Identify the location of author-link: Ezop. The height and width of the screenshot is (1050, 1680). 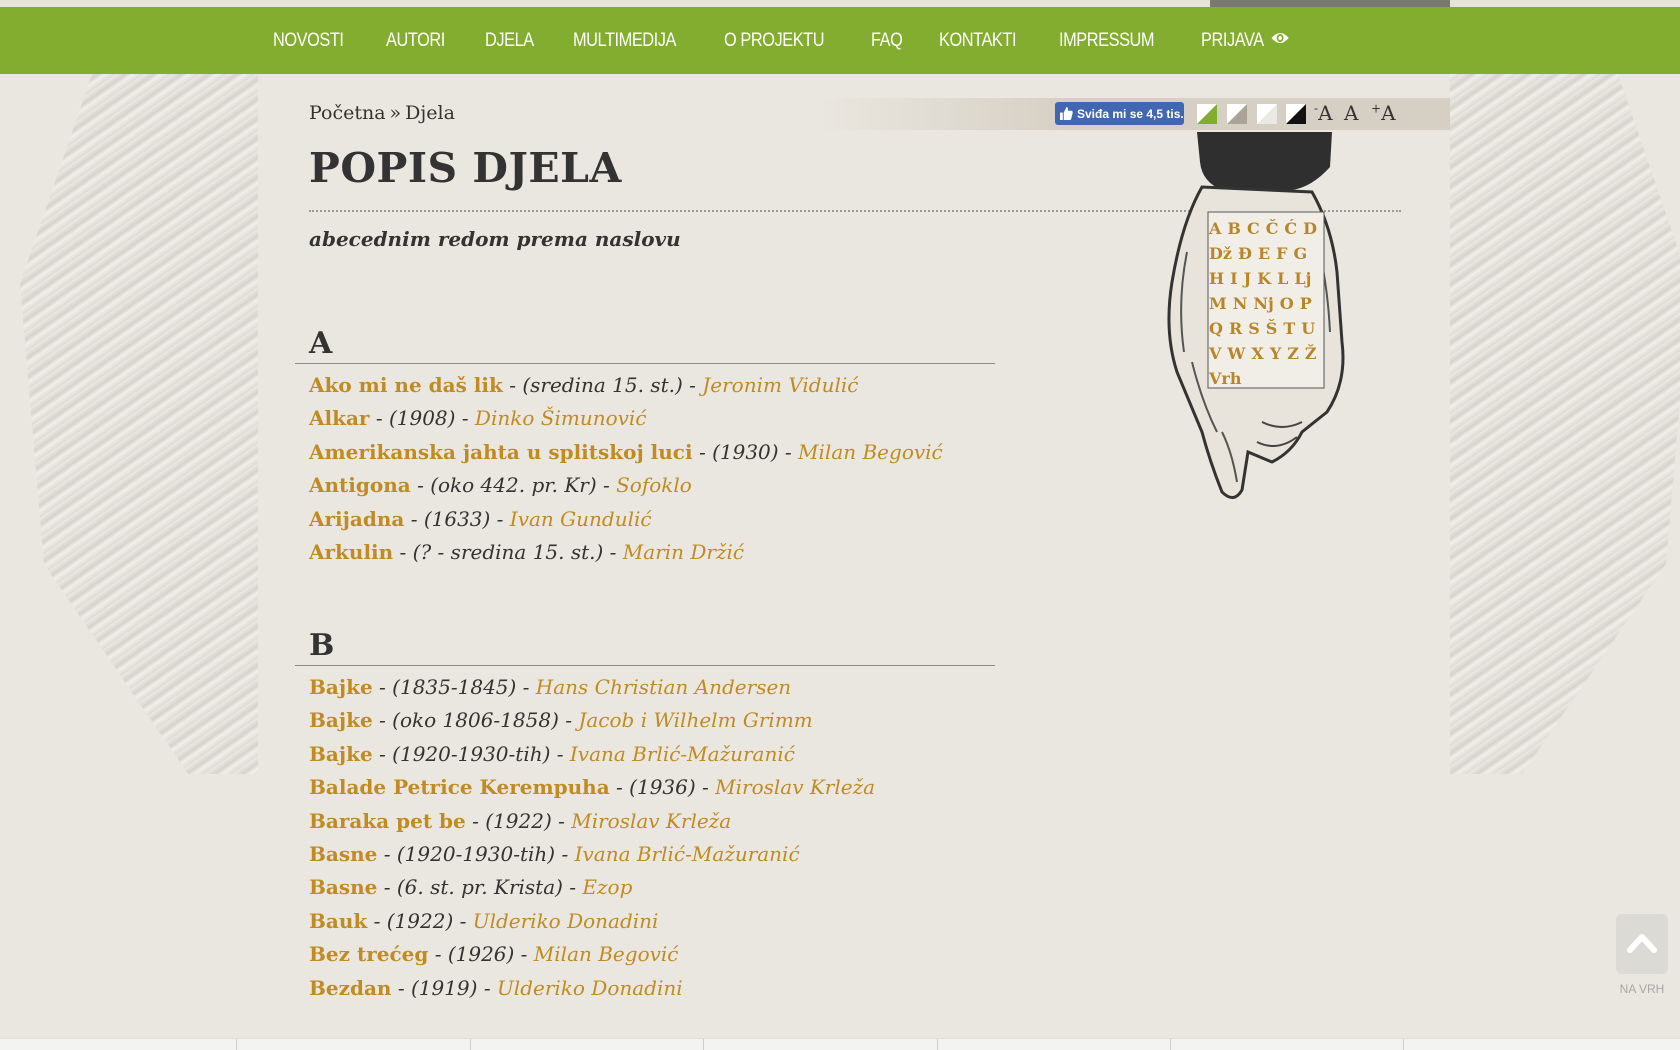
(607, 887).